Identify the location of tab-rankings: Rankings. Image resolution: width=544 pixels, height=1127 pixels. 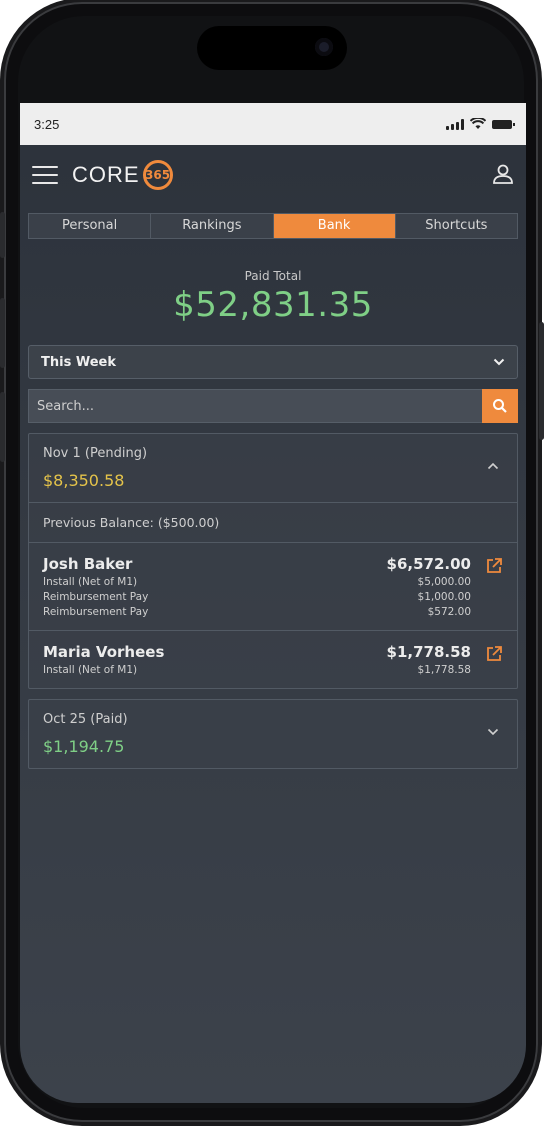
(212, 226).